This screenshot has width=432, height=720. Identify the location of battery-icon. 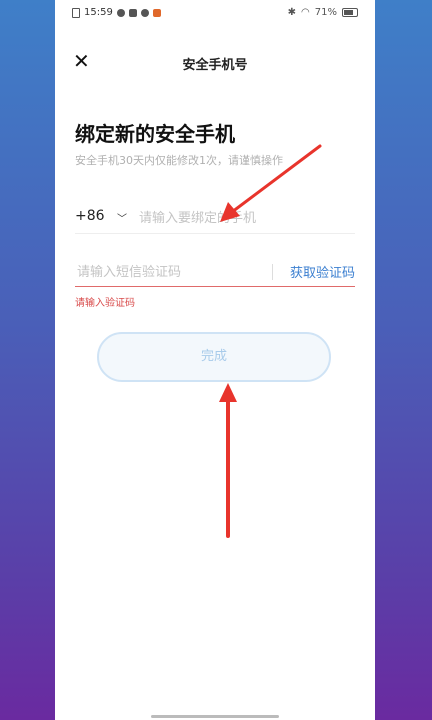
(350, 12).